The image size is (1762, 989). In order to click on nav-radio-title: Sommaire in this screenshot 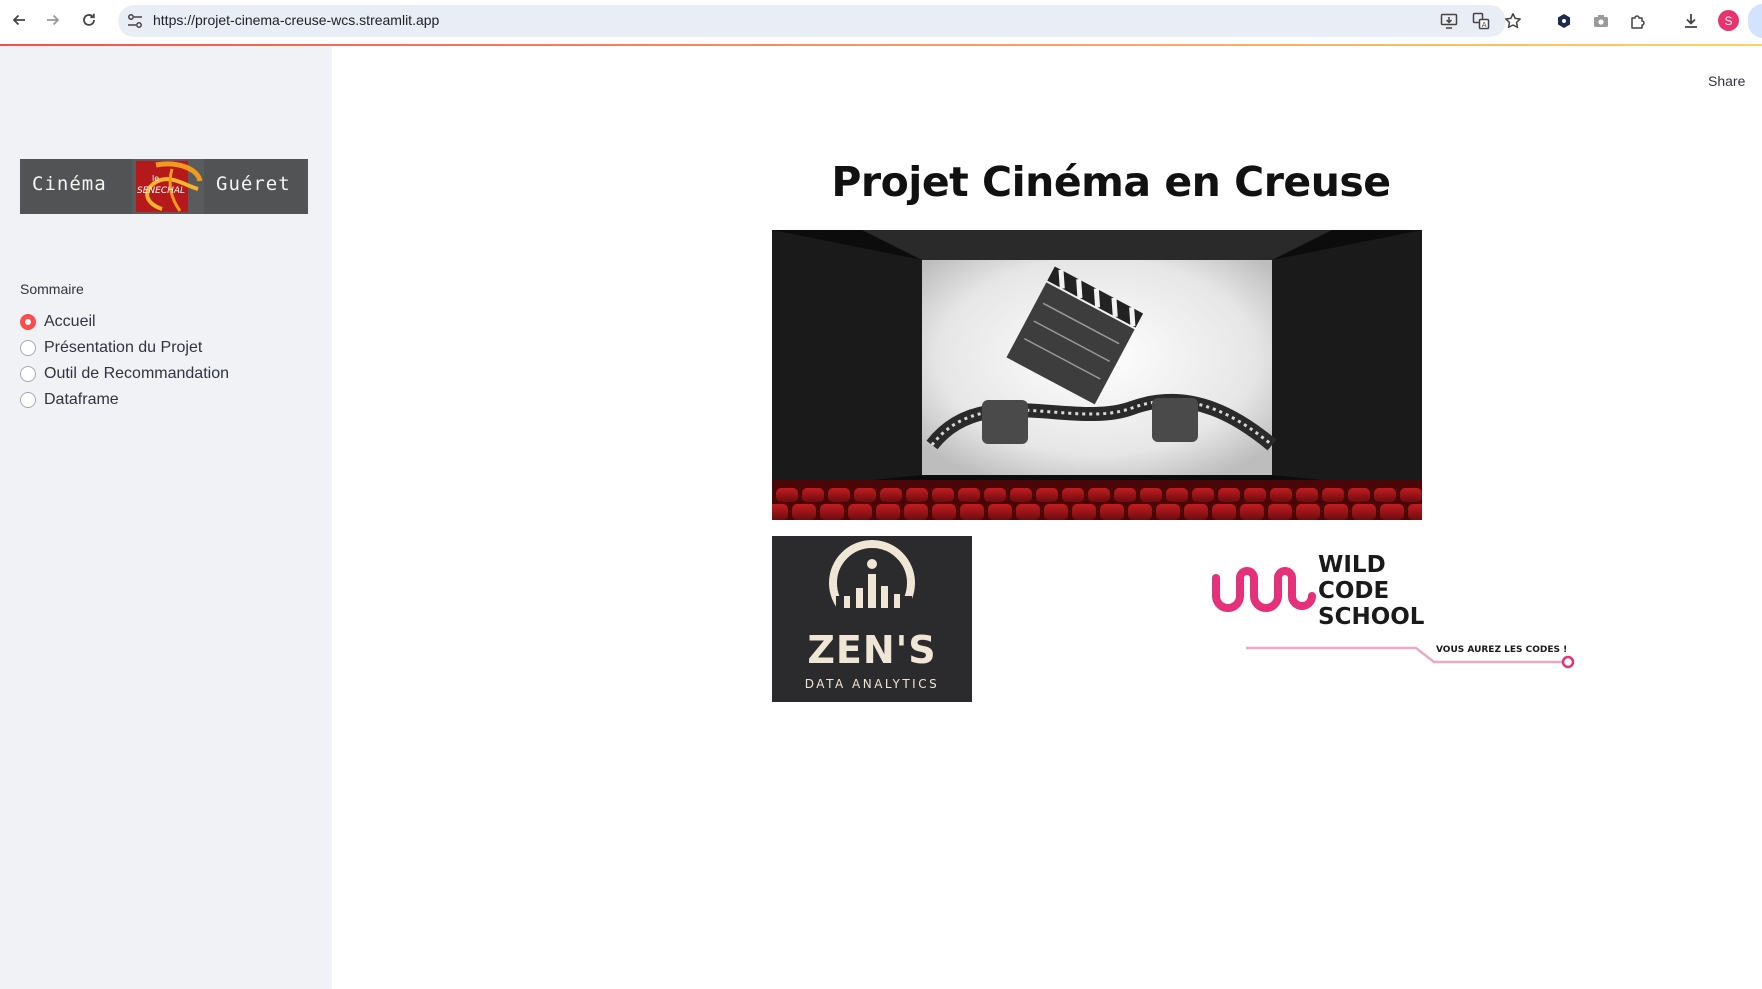, I will do `click(52, 289)`.